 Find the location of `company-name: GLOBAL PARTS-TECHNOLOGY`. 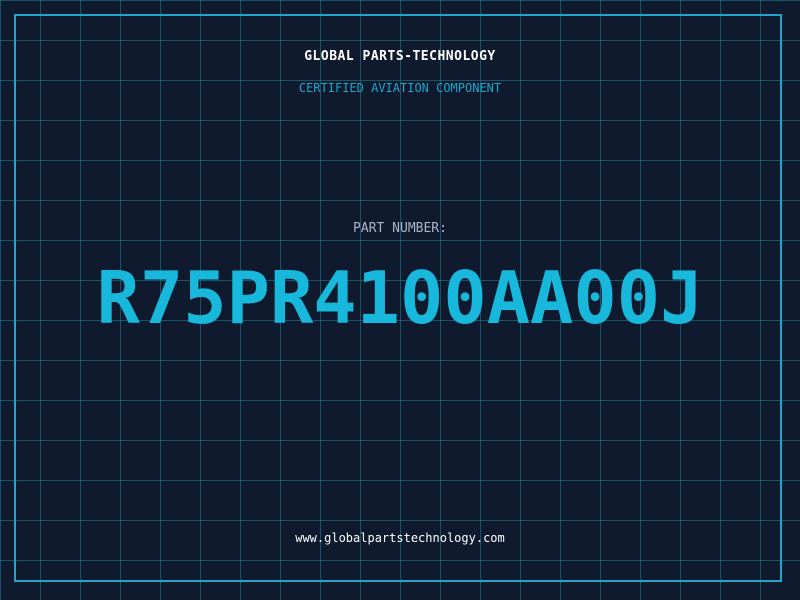

company-name: GLOBAL PARTS-TECHNOLOGY is located at coordinates (400, 56).